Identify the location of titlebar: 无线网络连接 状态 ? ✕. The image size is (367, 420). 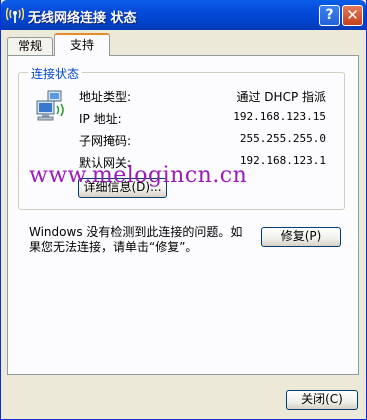
(183, 15).